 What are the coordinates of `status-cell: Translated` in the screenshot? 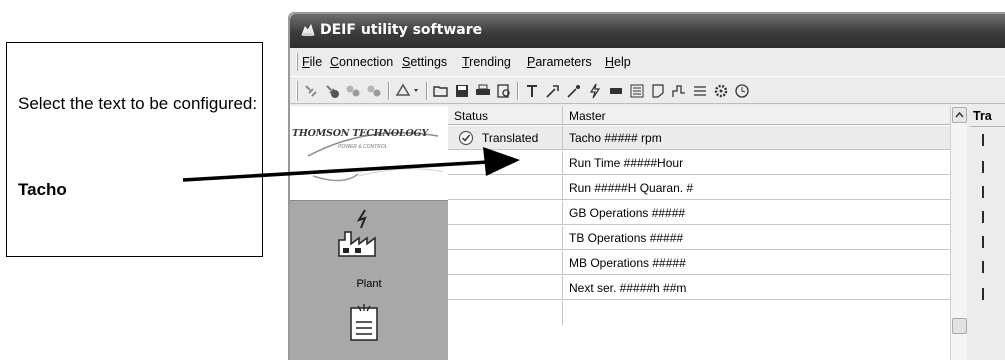 It's located at (505, 138).